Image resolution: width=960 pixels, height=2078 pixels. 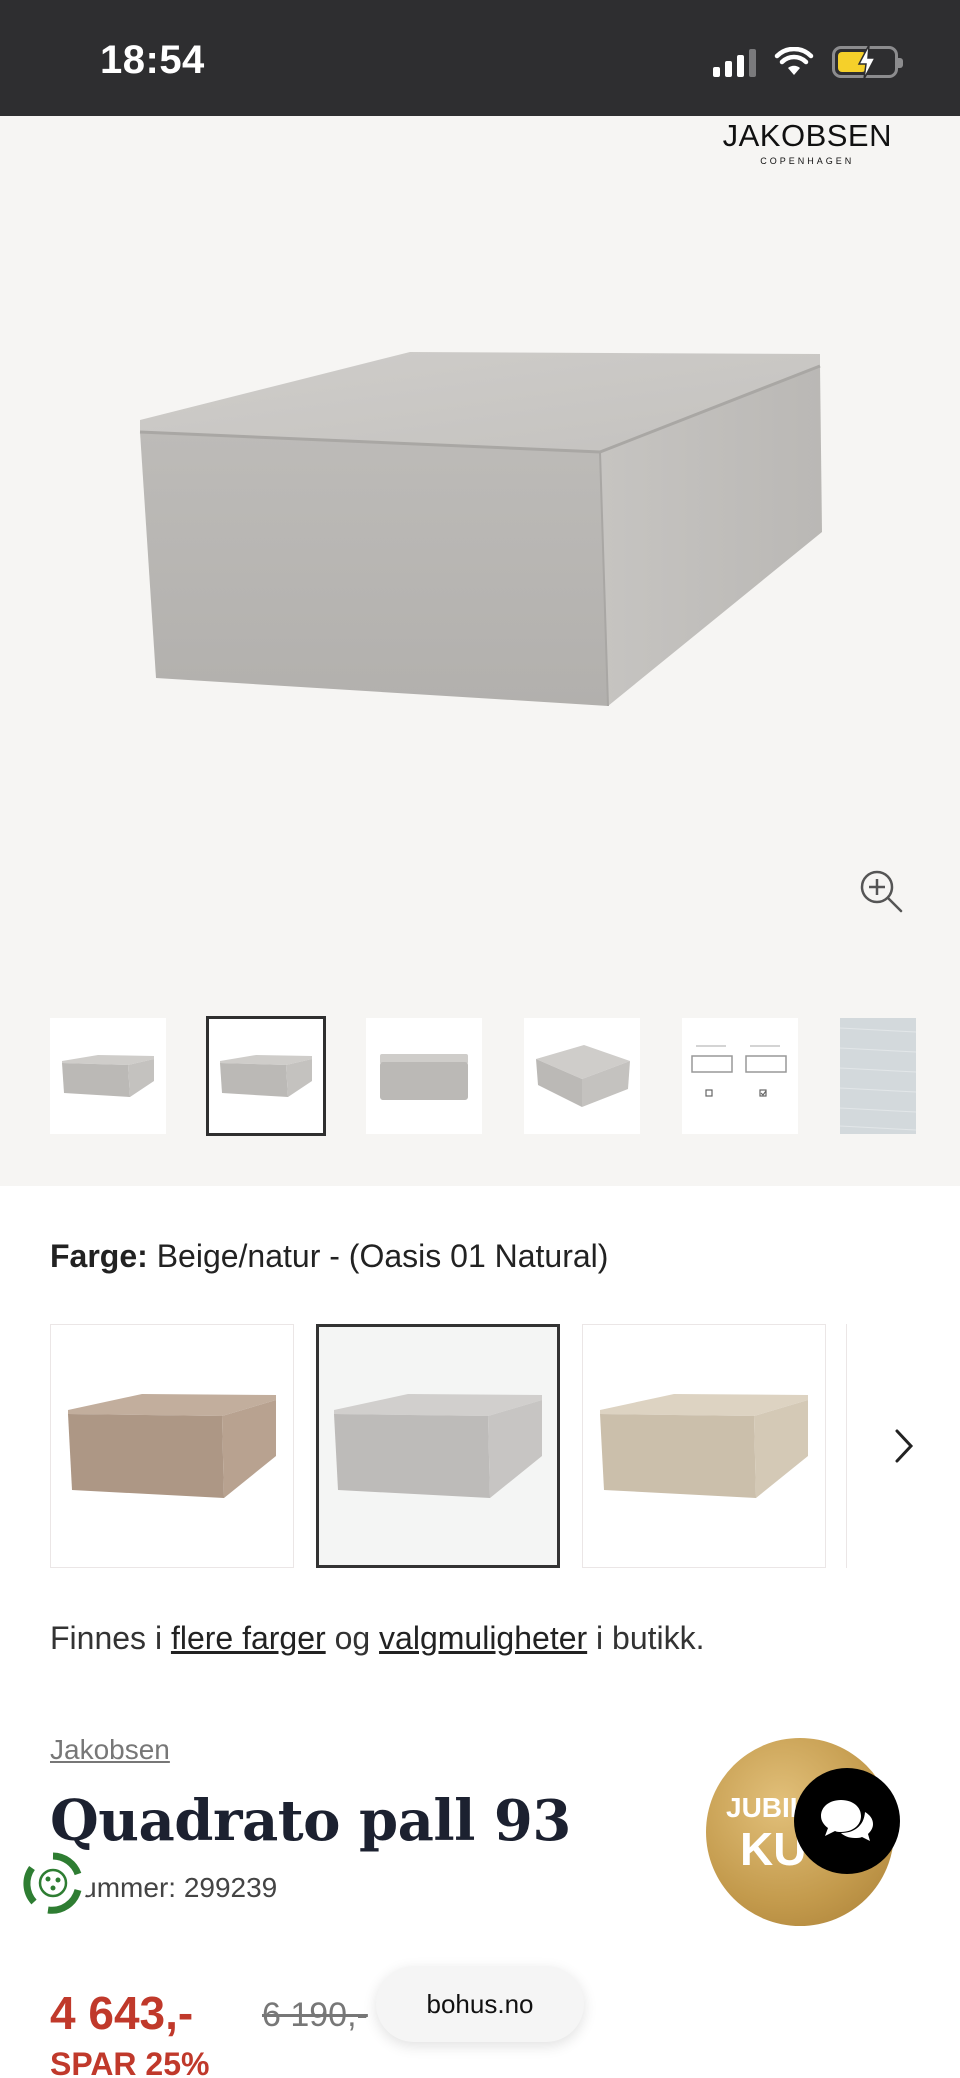 I want to click on saving-badge: SPAR 25%, so click(x=130, y=2062).